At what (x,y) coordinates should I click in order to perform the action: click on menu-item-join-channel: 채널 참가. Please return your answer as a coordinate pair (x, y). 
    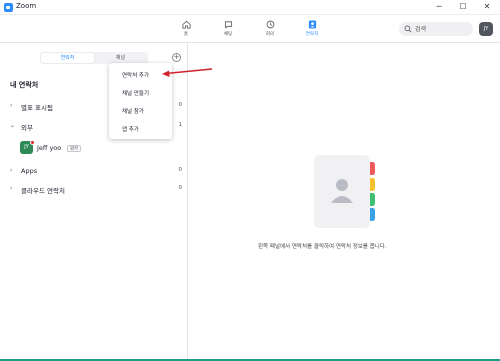
    Looking at the image, I should click on (133, 111).